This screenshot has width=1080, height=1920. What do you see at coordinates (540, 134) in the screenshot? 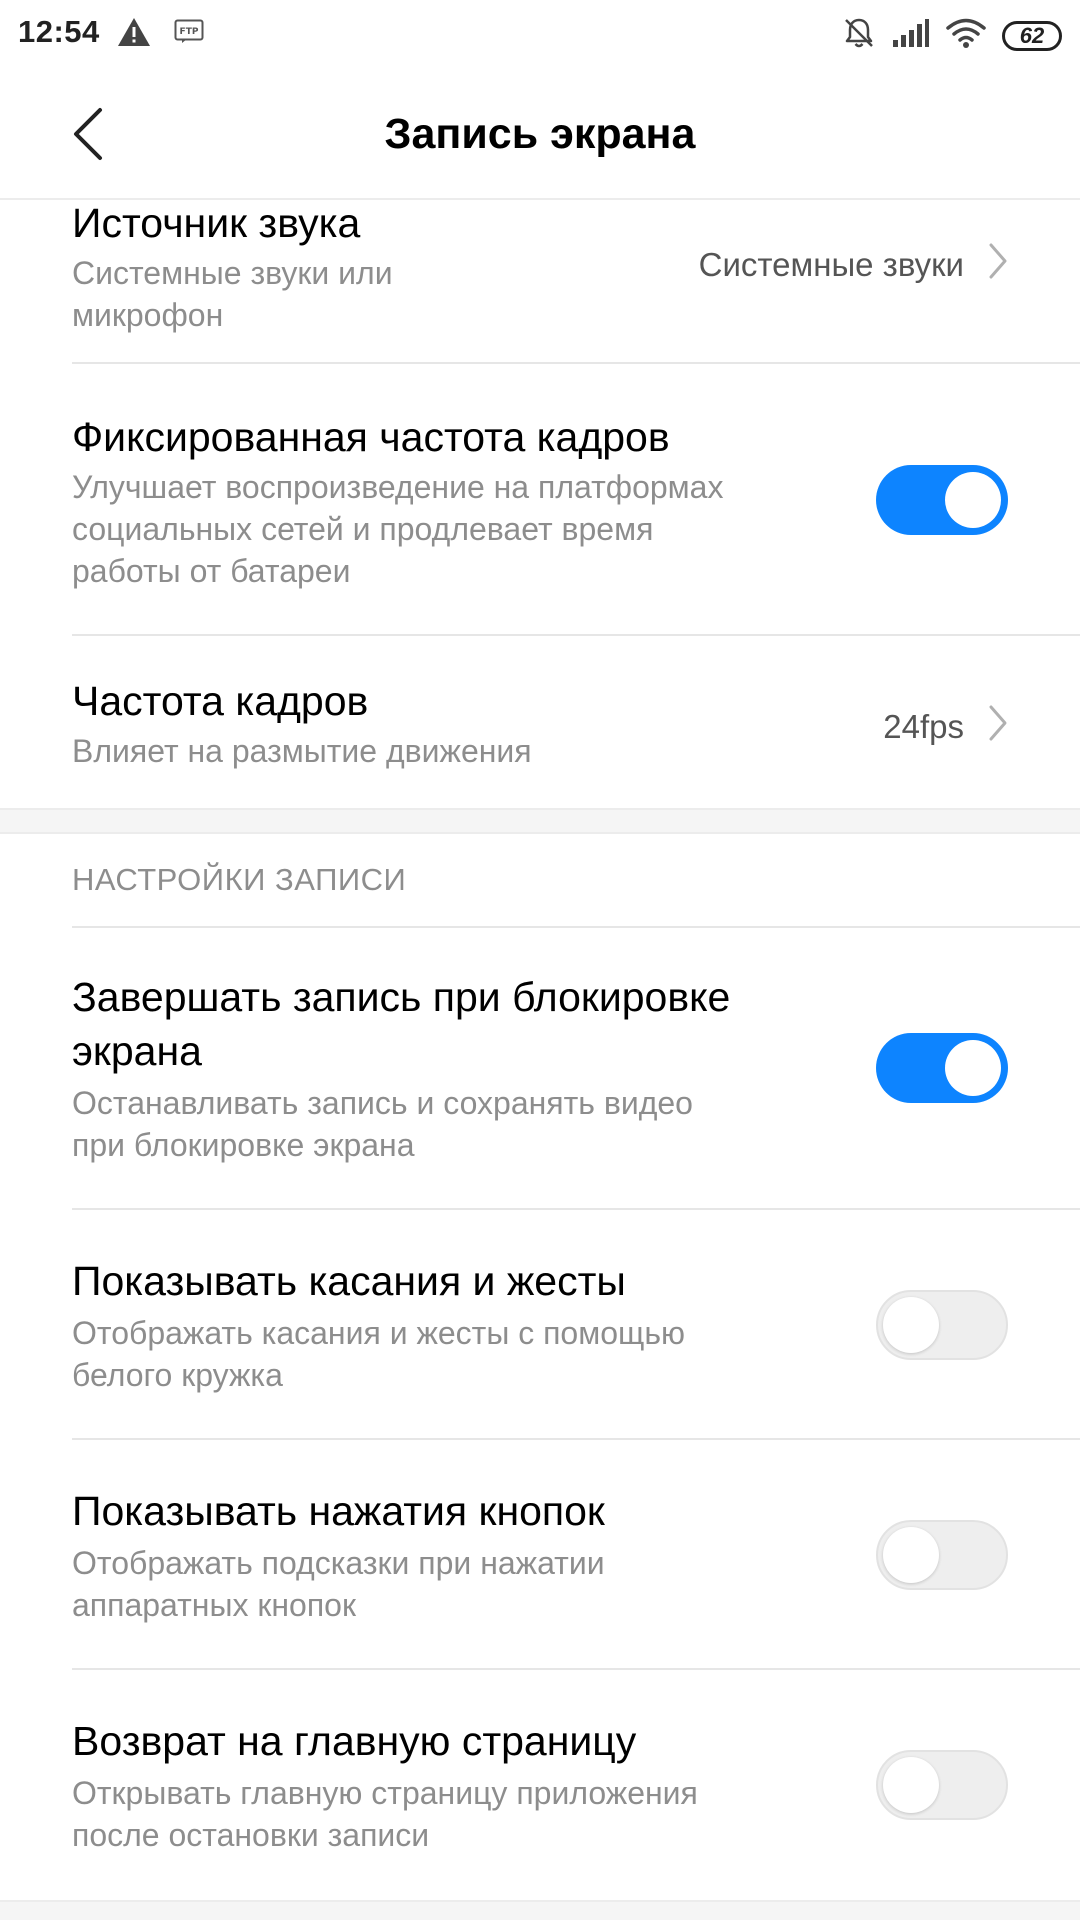
I see `page-title: Запись экрана` at bounding box center [540, 134].